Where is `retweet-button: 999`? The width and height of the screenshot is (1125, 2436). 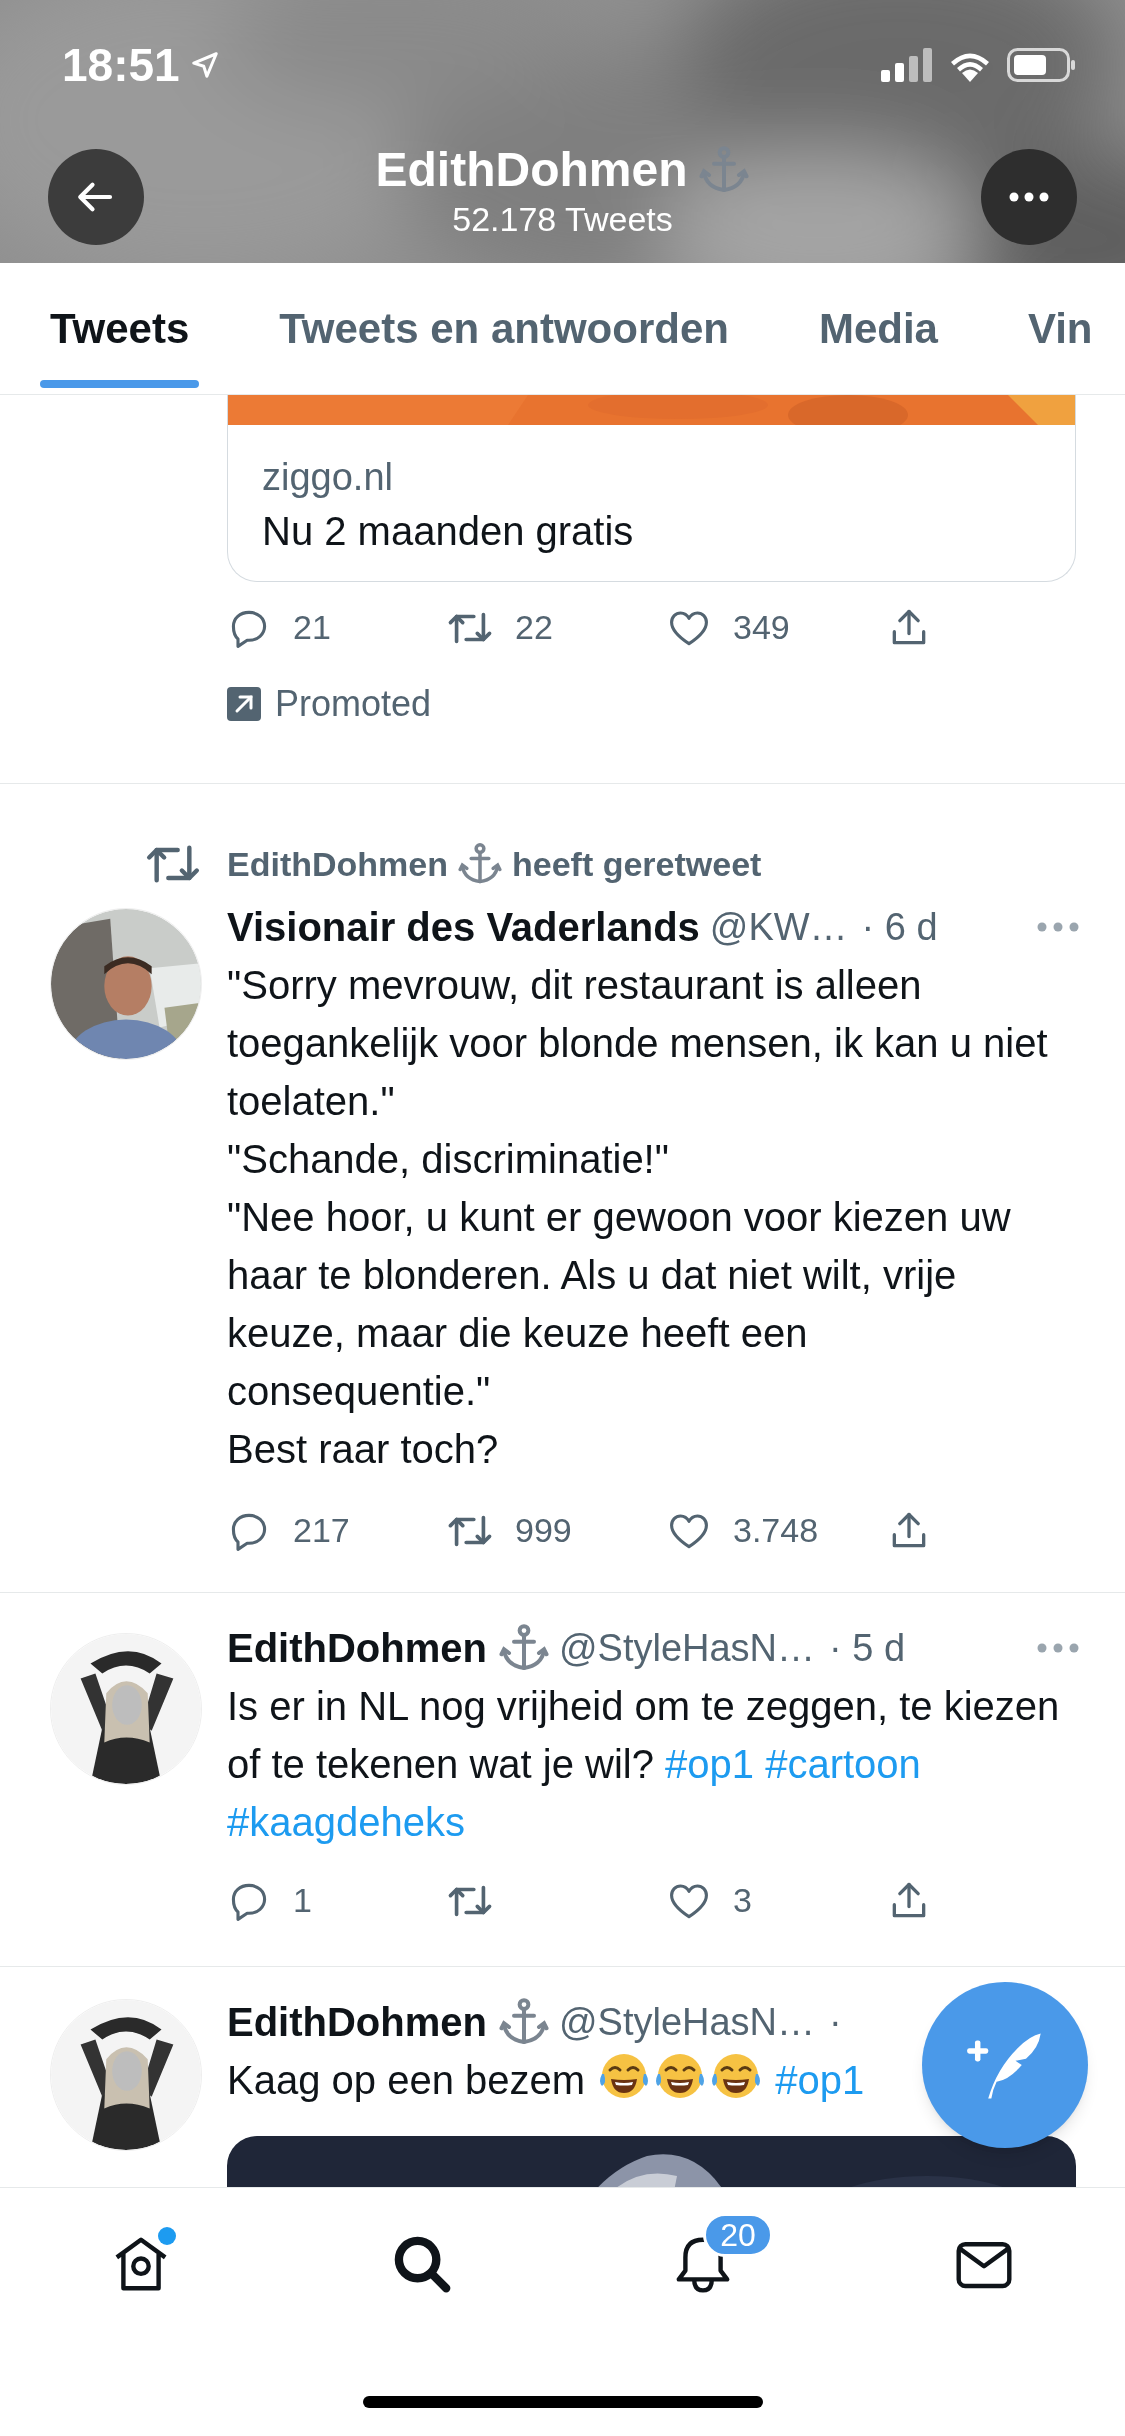 retweet-button: 999 is located at coordinates (557, 1530).